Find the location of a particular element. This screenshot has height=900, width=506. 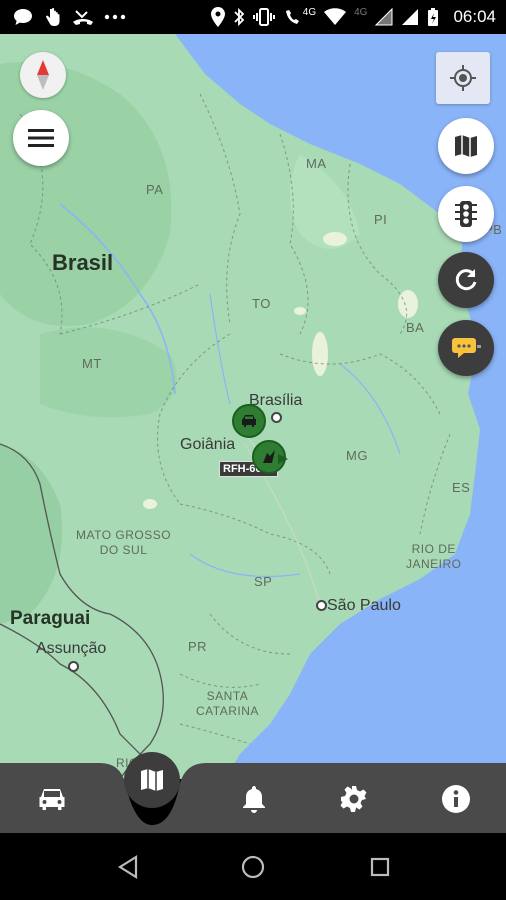

compass-button is located at coordinates (43, 75).